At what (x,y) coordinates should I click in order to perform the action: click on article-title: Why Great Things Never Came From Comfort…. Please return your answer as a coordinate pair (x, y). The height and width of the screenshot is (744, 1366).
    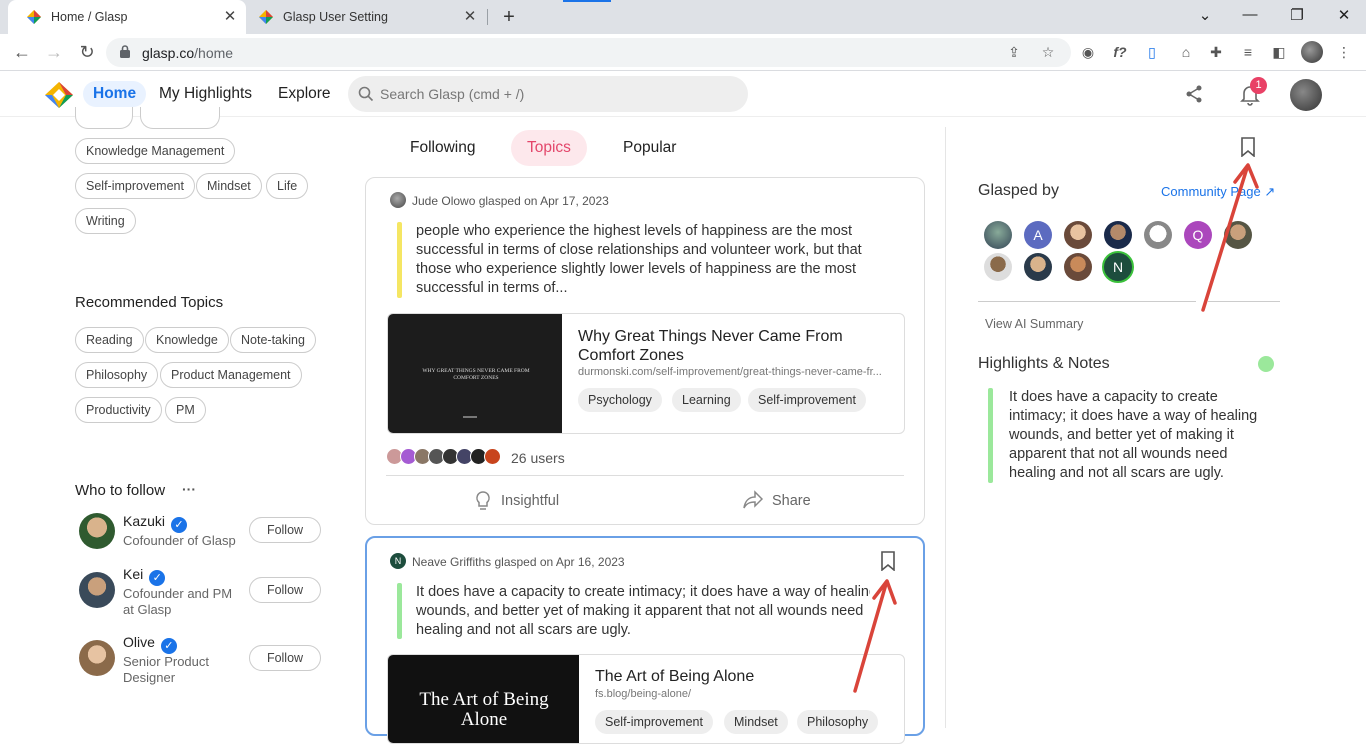
    Looking at the image, I should click on (728, 346).